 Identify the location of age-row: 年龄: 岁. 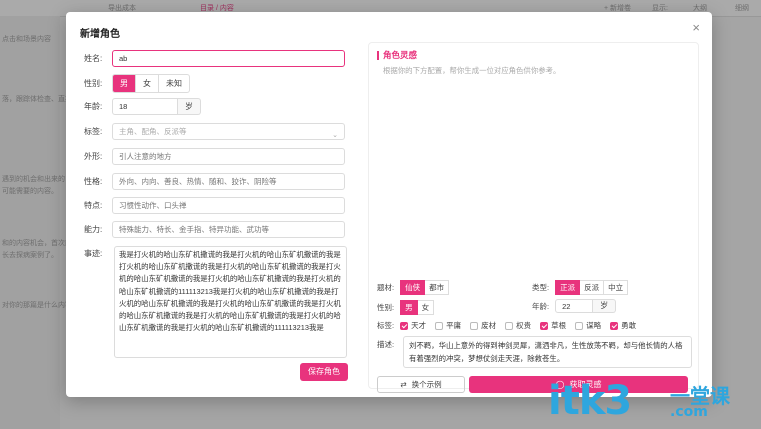
(142, 106).